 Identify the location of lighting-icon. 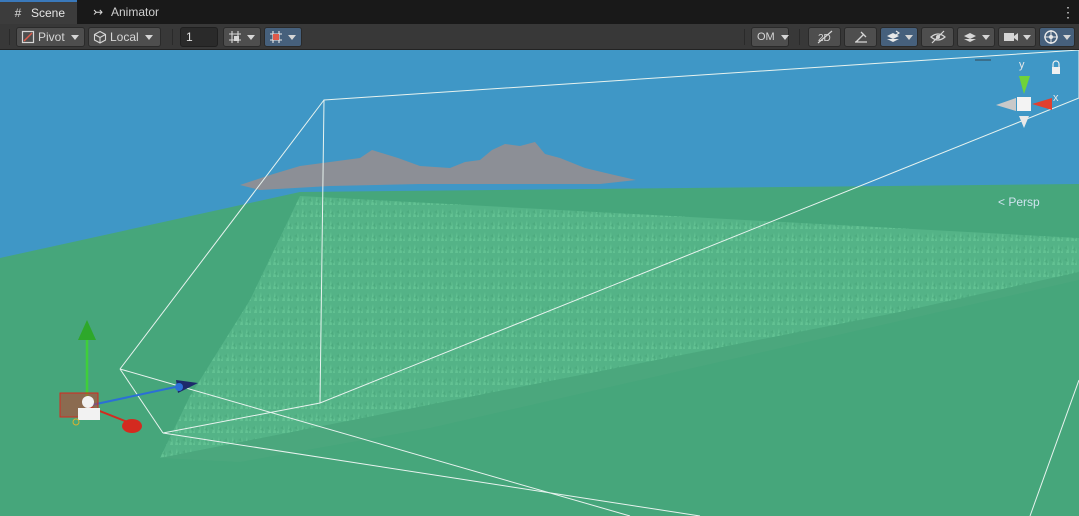
(861, 37).